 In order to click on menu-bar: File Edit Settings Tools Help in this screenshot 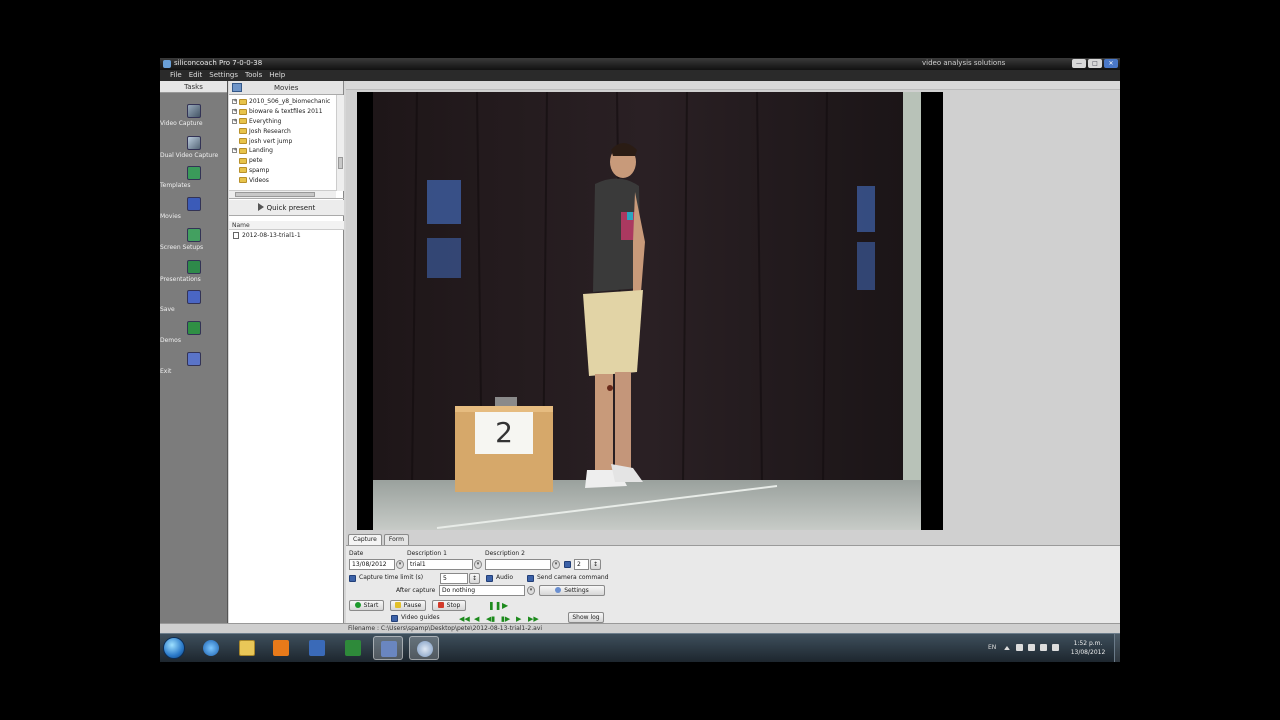, I will do `click(640, 75)`.